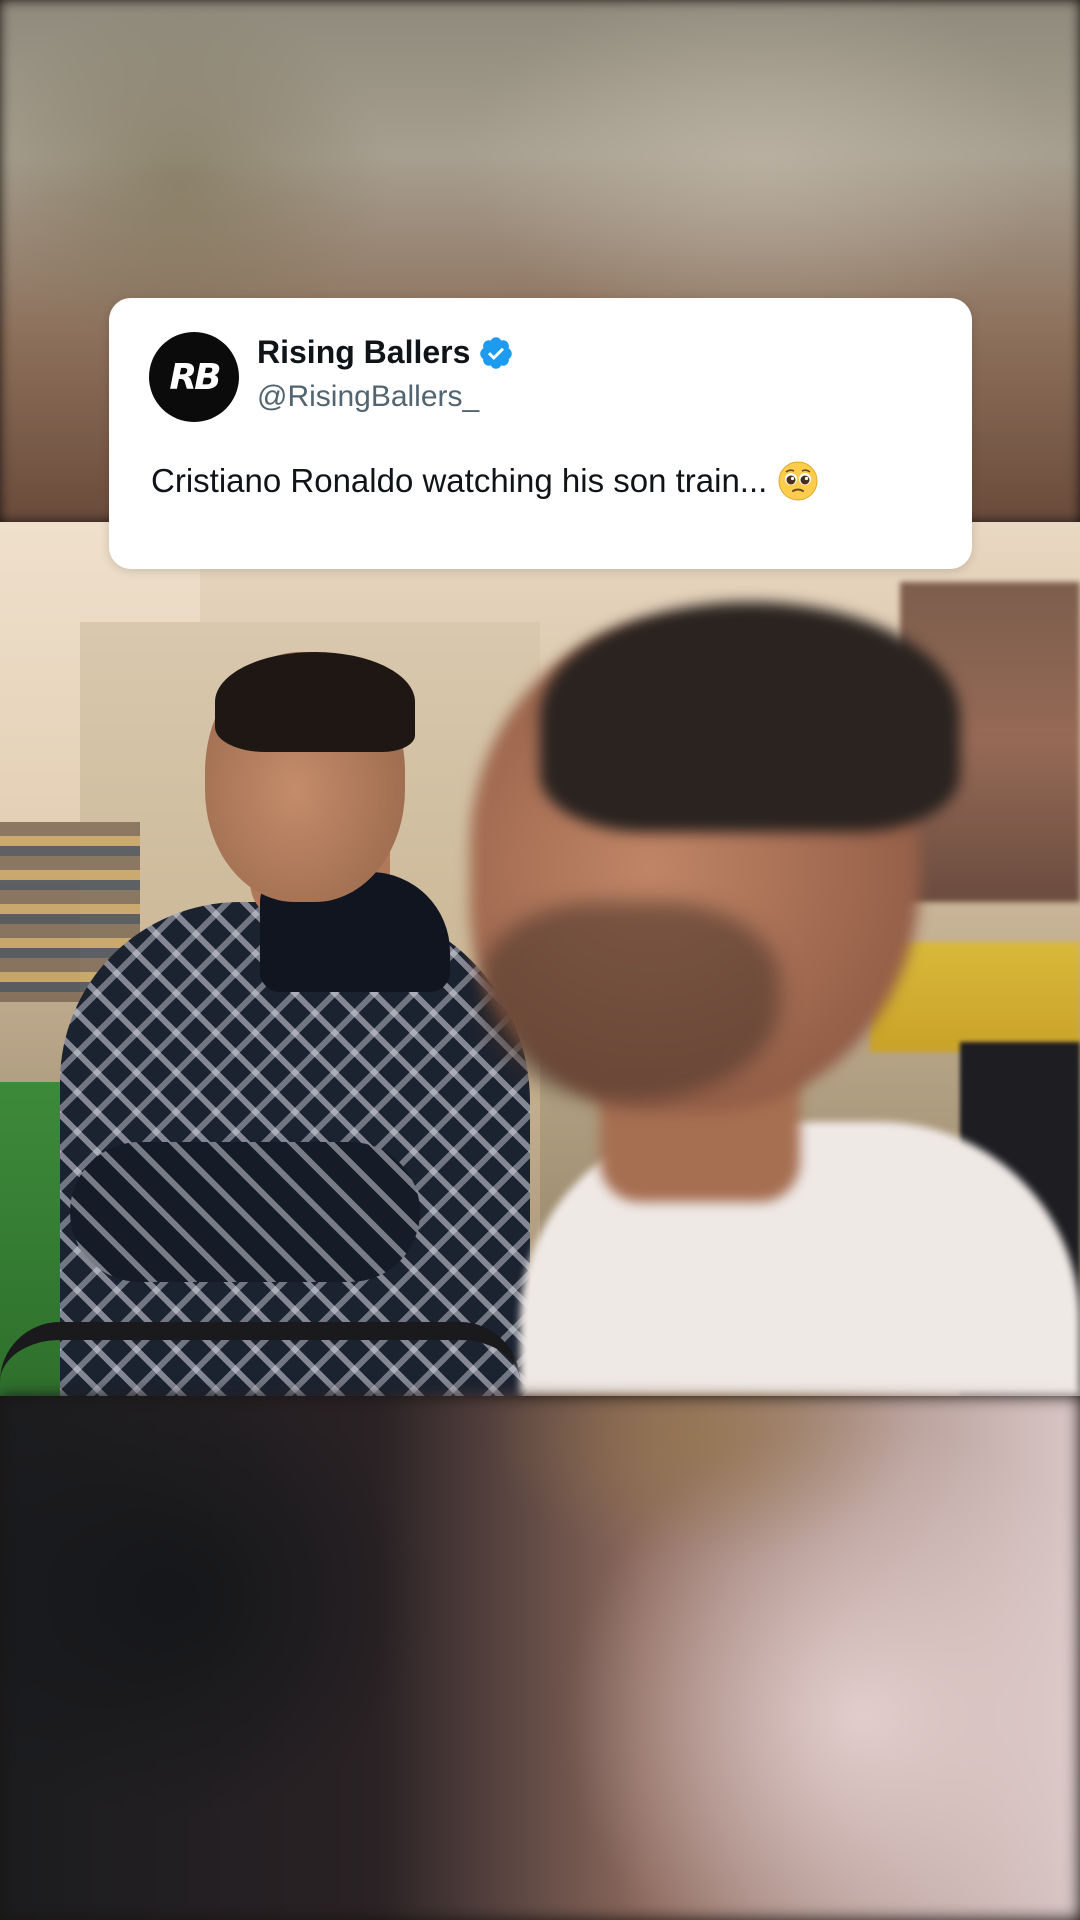 The height and width of the screenshot is (1920, 1080). What do you see at coordinates (315, 702) in the screenshot?
I see `hair` at bounding box center [315, 702].